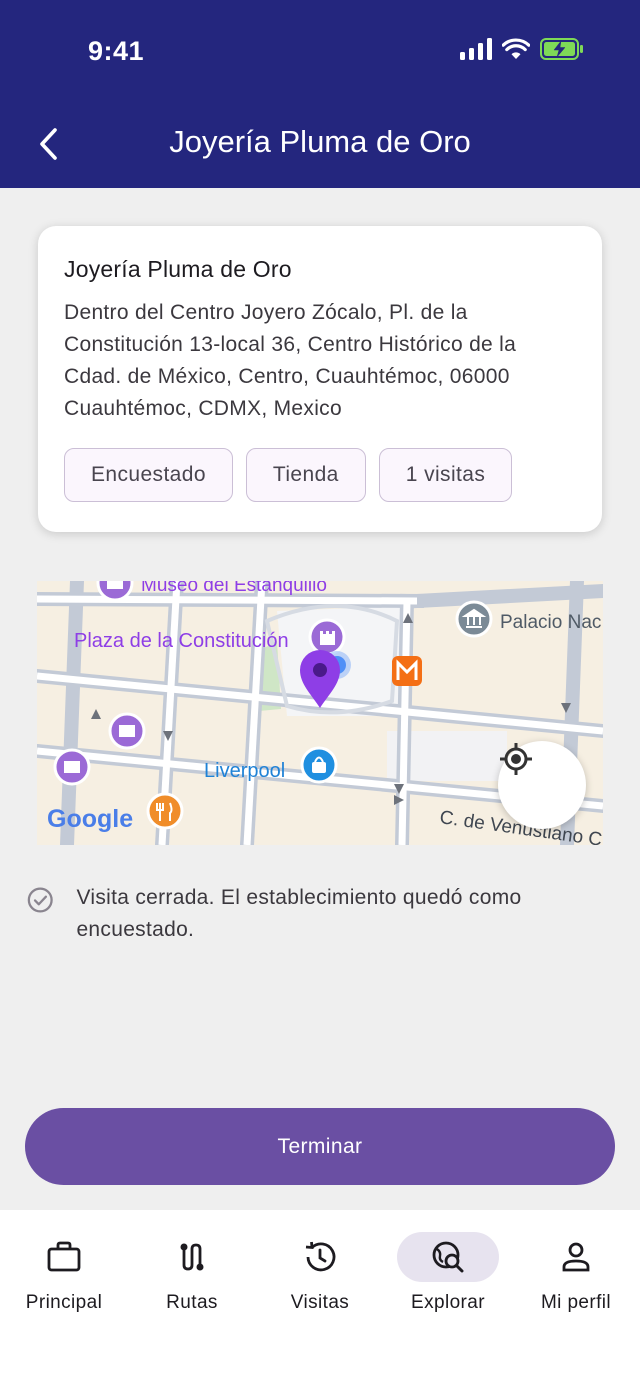  I want to click on nav-label-rutas: Rutas, so click(192, 1302).